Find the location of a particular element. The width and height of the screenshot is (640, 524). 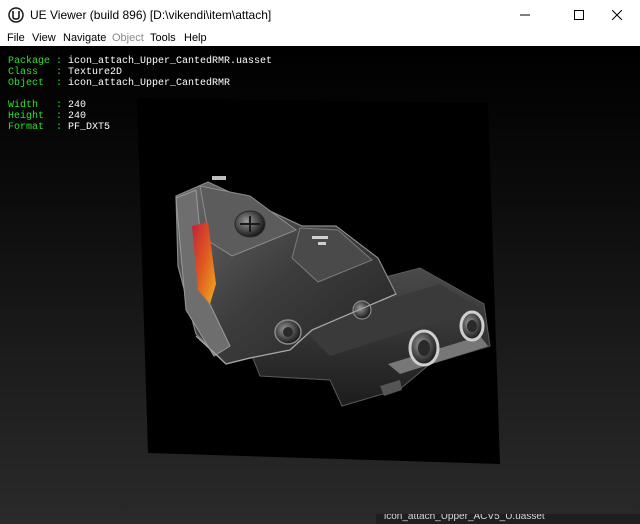

info-row-format: Format : PF_DXT5 is located at coordinates (59, 127).